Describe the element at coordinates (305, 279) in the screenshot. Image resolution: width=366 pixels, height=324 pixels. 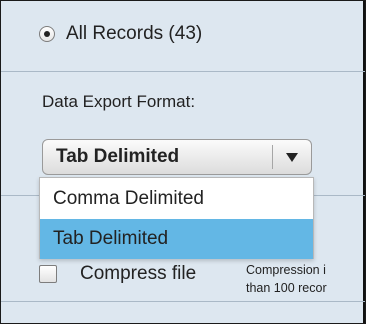
I see `compression-note: Compression i than 100 recor` at that location.